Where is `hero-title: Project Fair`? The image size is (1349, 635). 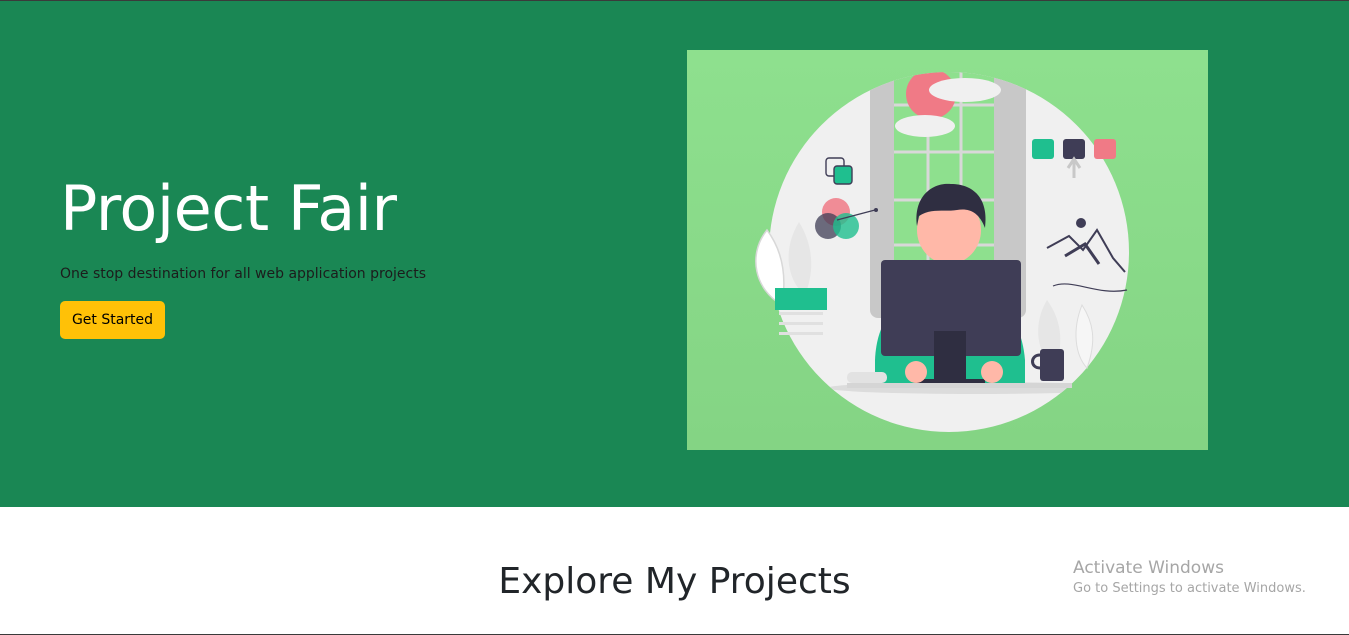 hero-title: Project Fair is located at coordinates (228, 208).